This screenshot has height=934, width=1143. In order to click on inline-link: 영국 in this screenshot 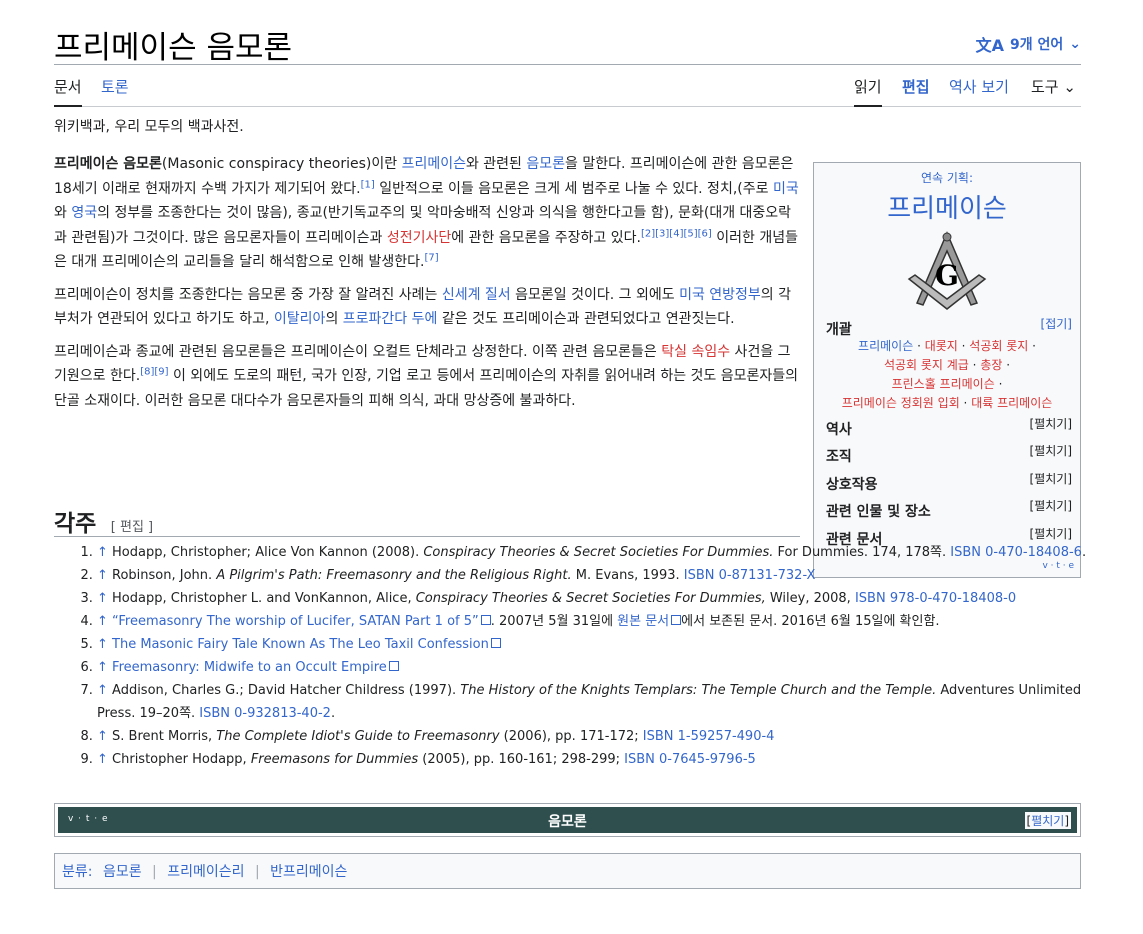, I will do `click(84, 213)`.